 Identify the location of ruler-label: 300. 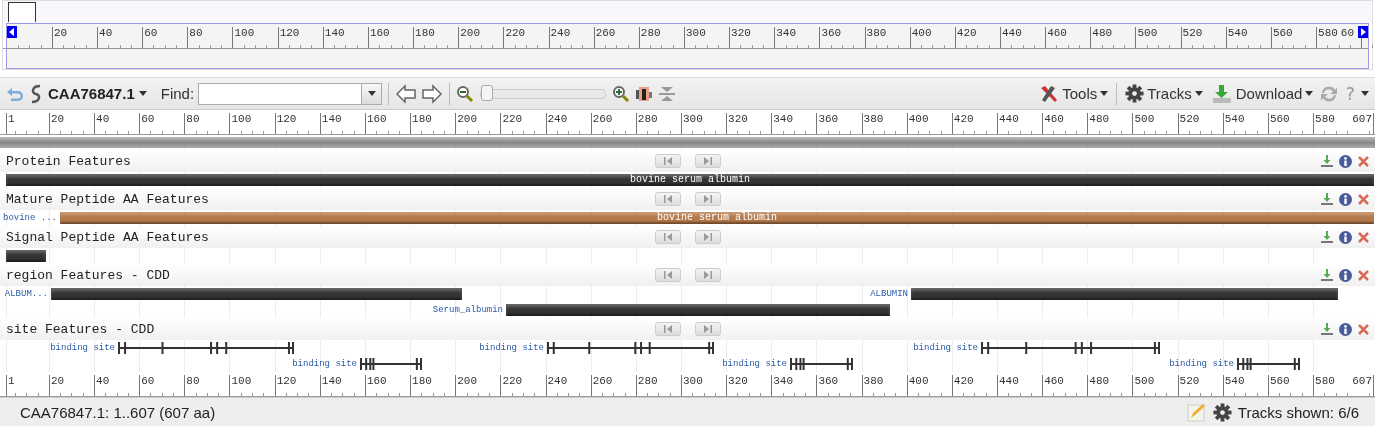
(695, 33).